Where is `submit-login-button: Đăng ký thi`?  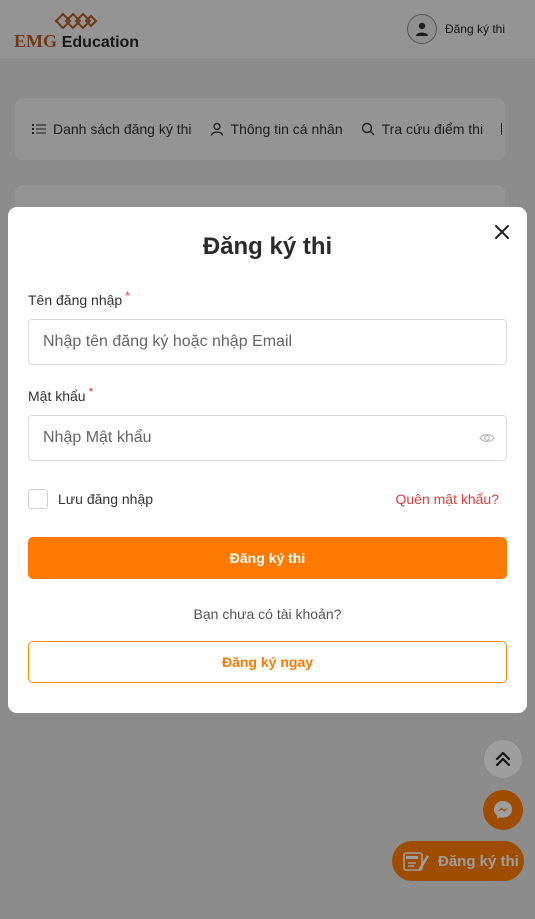
submit-login-button: Đăng ký thi is located at coordinates (267, 558).